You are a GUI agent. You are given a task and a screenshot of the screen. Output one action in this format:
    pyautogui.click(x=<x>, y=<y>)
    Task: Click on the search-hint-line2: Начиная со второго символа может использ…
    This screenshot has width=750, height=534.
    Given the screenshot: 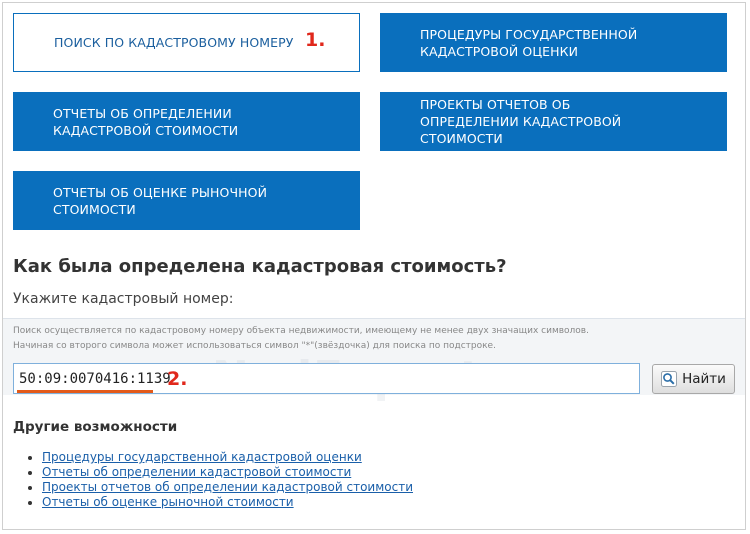 What is the action you would take?
    pyautogui.click(x=254, y=346)
    